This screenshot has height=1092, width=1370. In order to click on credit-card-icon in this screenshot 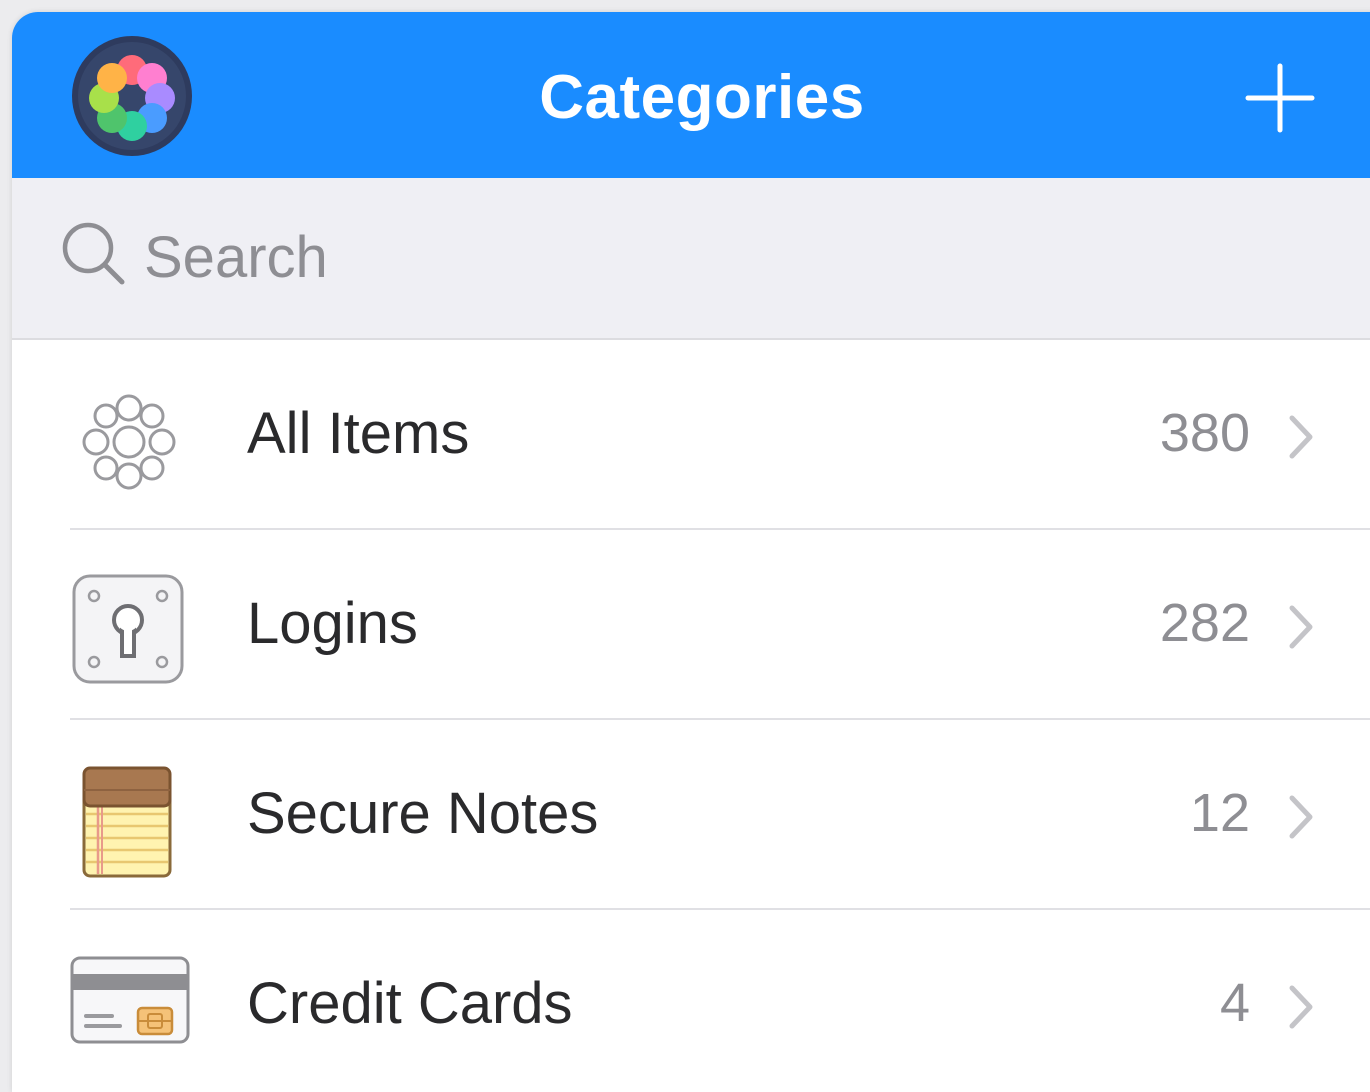, I will do `click(130, 1000)`.